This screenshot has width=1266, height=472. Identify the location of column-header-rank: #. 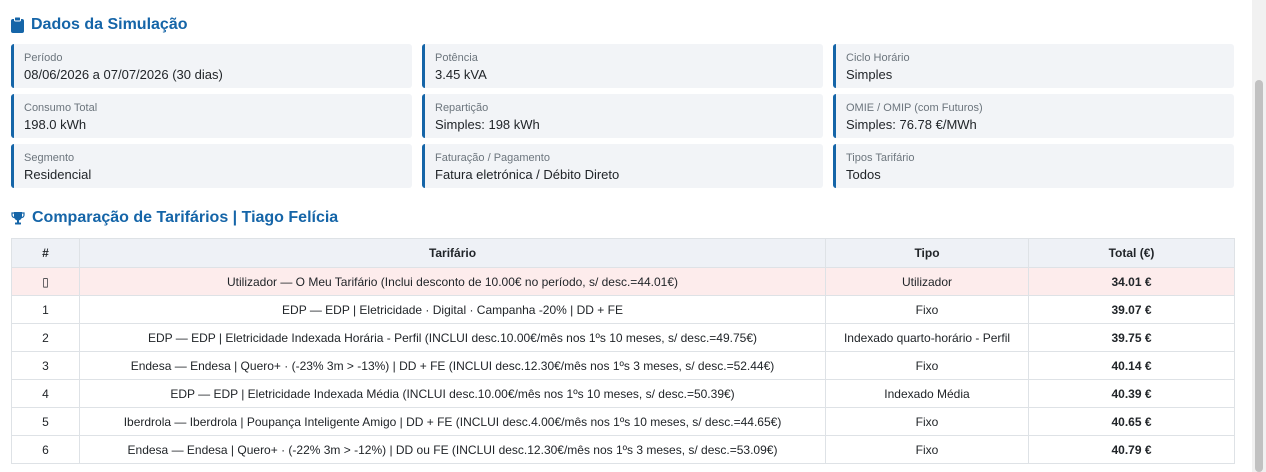
(45, 253).